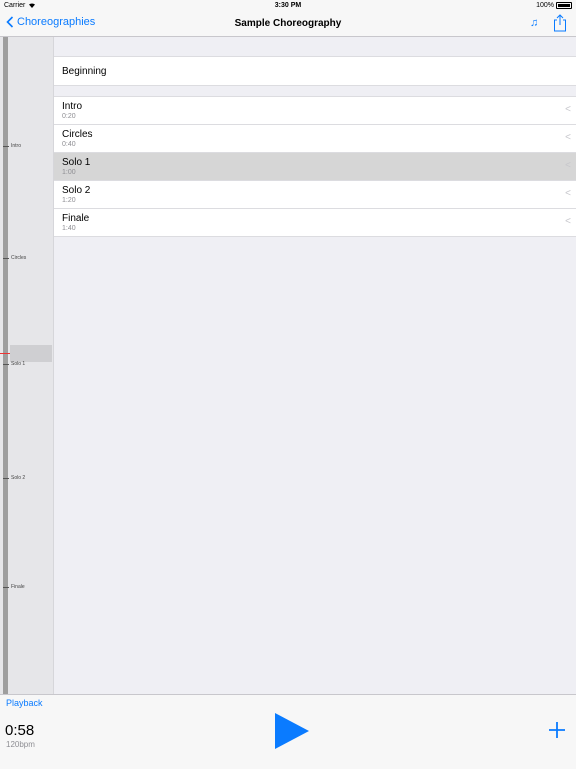  I want to click on section-time: 1:40, so click(69, 228).